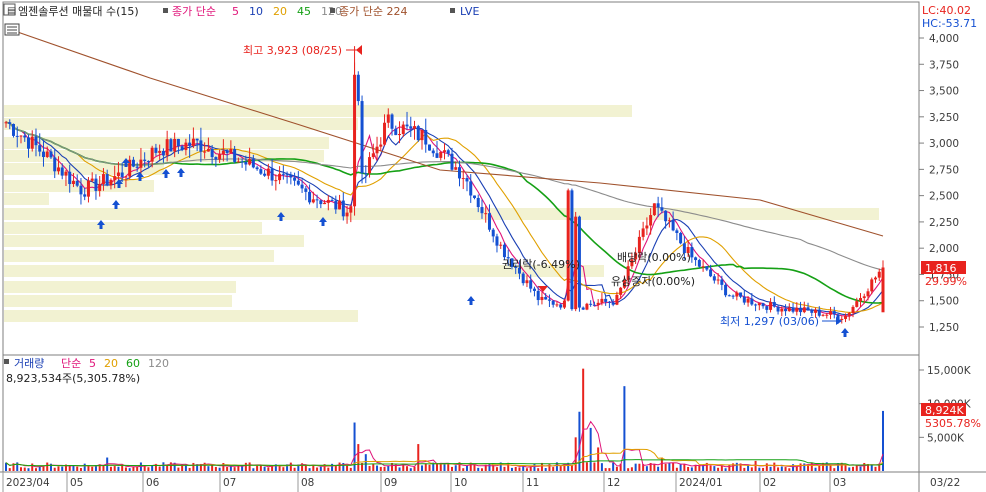 The height and width of the screenshot is (492, 986). Describe the element at coordinates (292, 50) in the screenshot. I see `high-annotation: 최고 3,923 (08/25)` at that location.